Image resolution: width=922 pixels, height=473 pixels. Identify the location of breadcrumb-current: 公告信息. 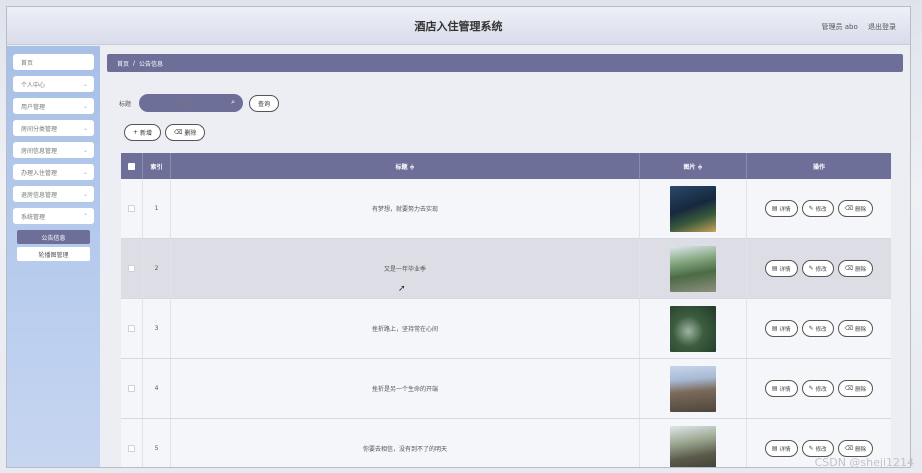
(151, 64).